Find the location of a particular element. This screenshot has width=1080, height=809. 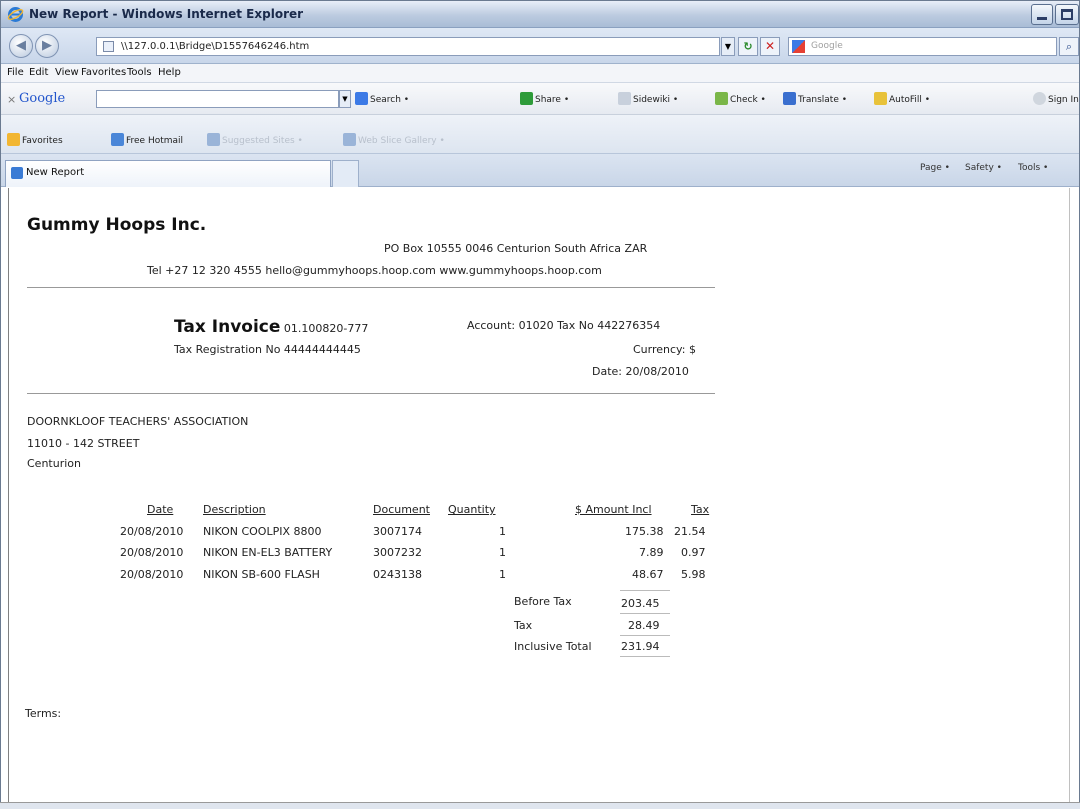

forward-arrow-icon: ▶ is located at coordinates (47, 45).